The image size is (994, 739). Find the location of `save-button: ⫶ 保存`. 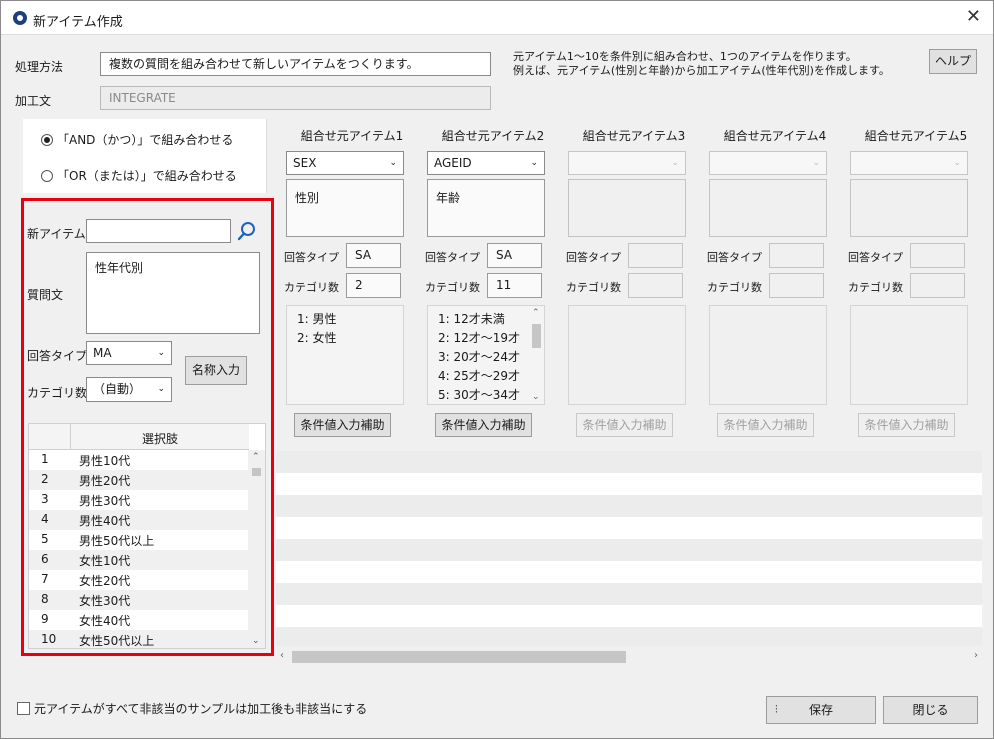

save-button: ⫶ 保存 is located at coordinates (821, 710).